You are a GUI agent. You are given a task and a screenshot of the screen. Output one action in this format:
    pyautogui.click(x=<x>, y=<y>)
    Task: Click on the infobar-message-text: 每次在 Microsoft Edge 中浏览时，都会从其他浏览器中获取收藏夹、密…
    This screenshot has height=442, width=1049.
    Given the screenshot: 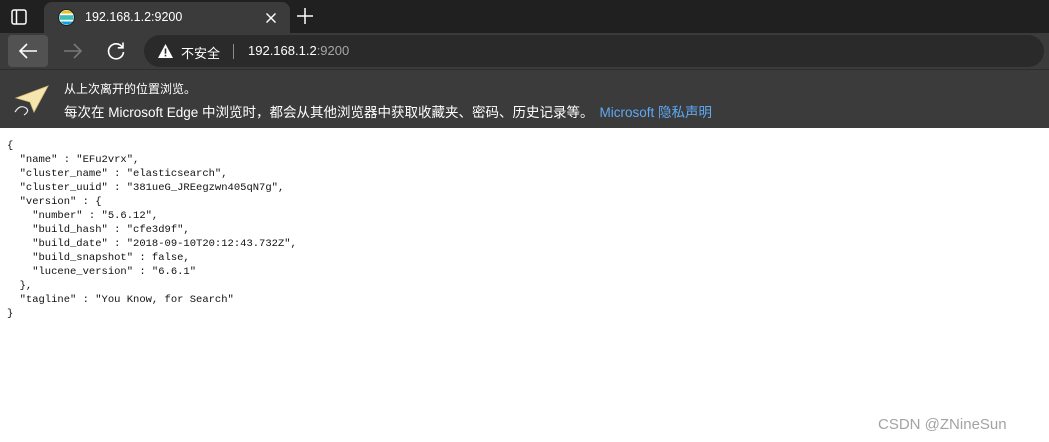 What is the action you would take?
    pyautogui.click(x=329, y=112)
    